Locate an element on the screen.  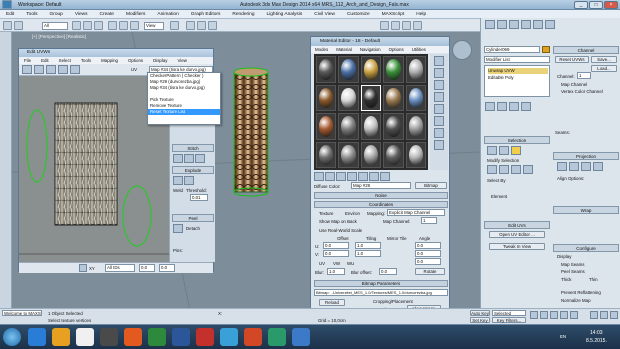
maxscript-listener: Welcome to MAXS is located at coordinates (22, 313).